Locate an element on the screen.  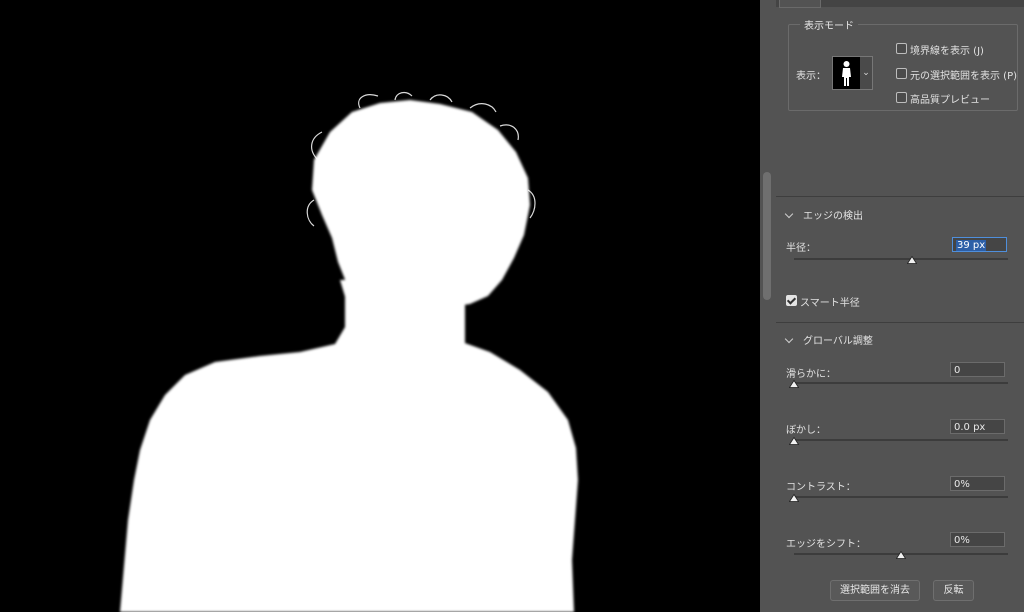
panel-tab-active is located at coordinates (800, 4).